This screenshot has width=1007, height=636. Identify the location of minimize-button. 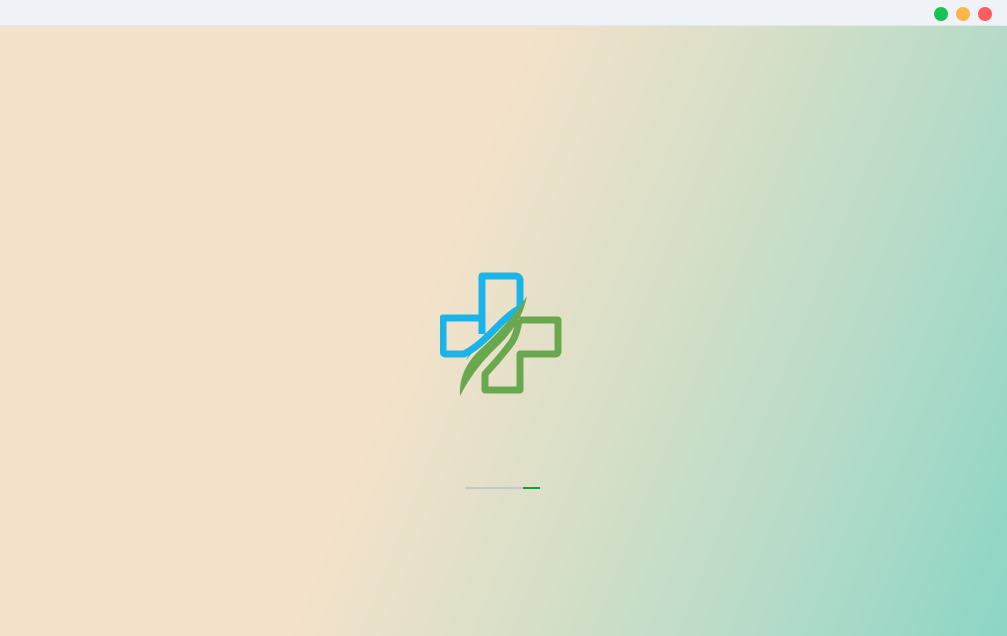
(963, 14).